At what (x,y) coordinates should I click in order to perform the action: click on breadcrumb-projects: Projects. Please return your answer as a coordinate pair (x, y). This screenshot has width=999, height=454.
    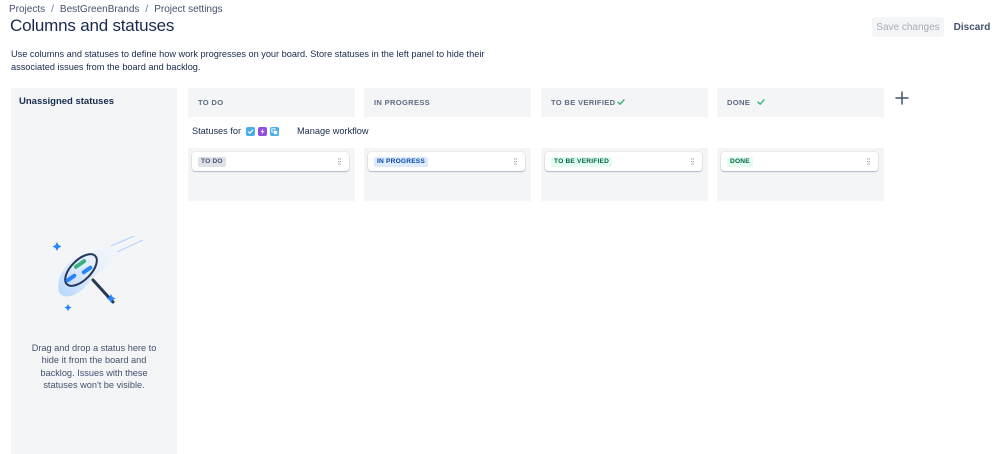
    Looking at the image, I should click on (27, 9).